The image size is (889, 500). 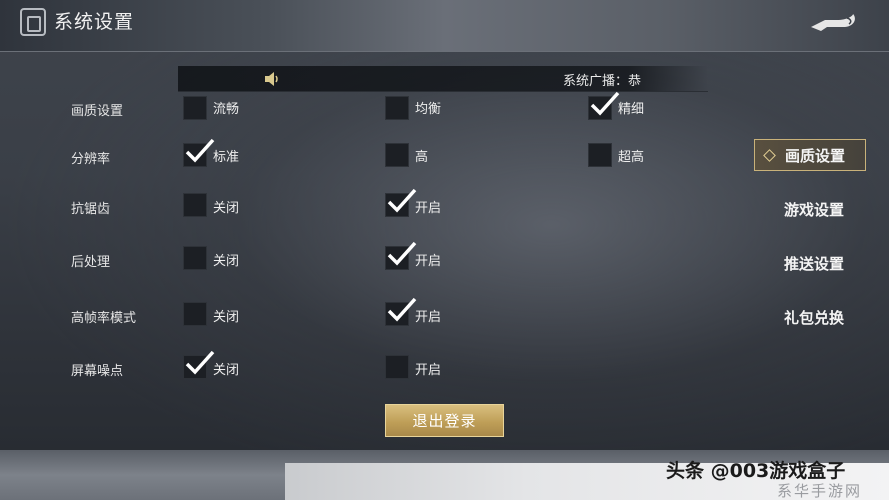 I want to click on checkbox-framerate-on, so click(x=401, y=311).